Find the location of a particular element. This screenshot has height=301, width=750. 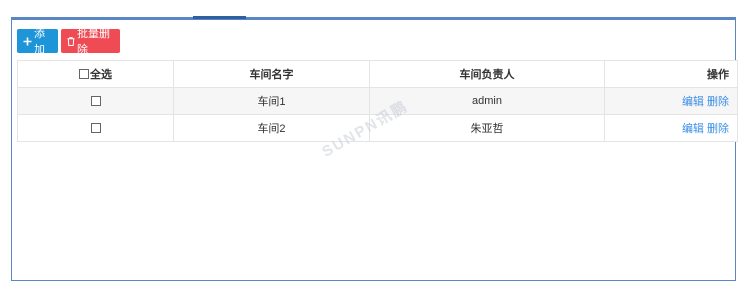

batch-delete-button-label: 批量删除 is located at coordinates (93, 42).